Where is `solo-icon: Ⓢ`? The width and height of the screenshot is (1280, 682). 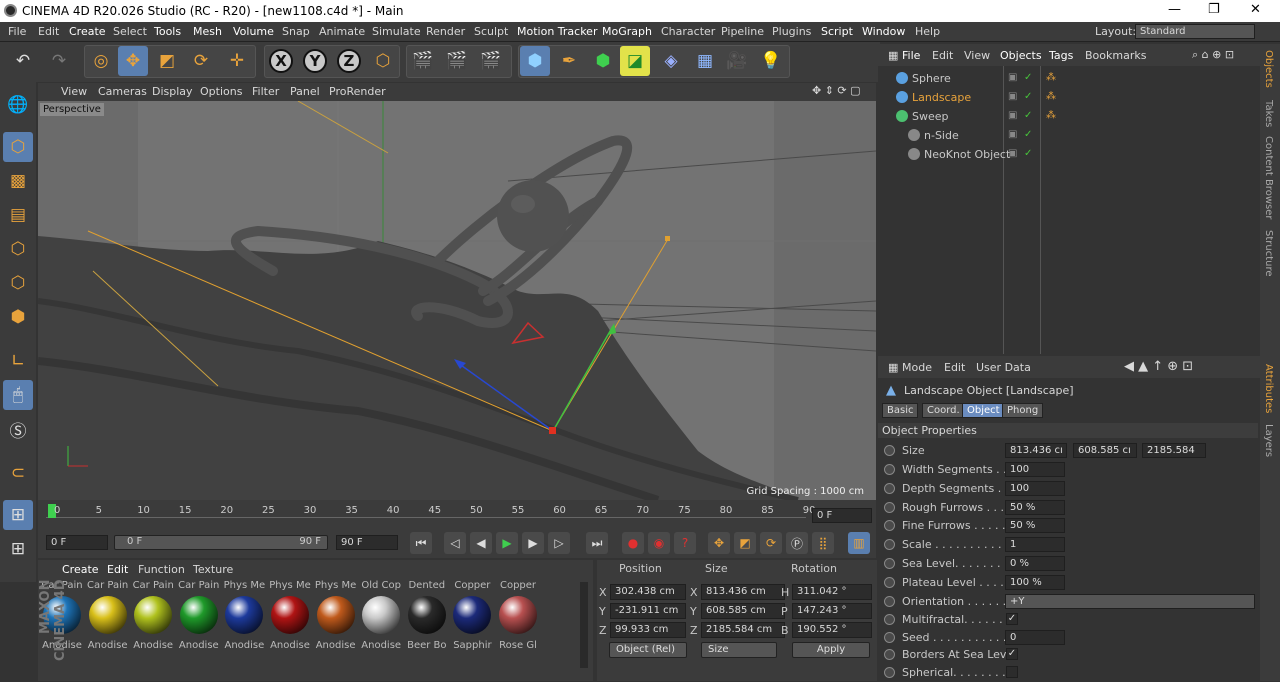
solo-icon: Ⓢ is located at coordinates (18, 429).